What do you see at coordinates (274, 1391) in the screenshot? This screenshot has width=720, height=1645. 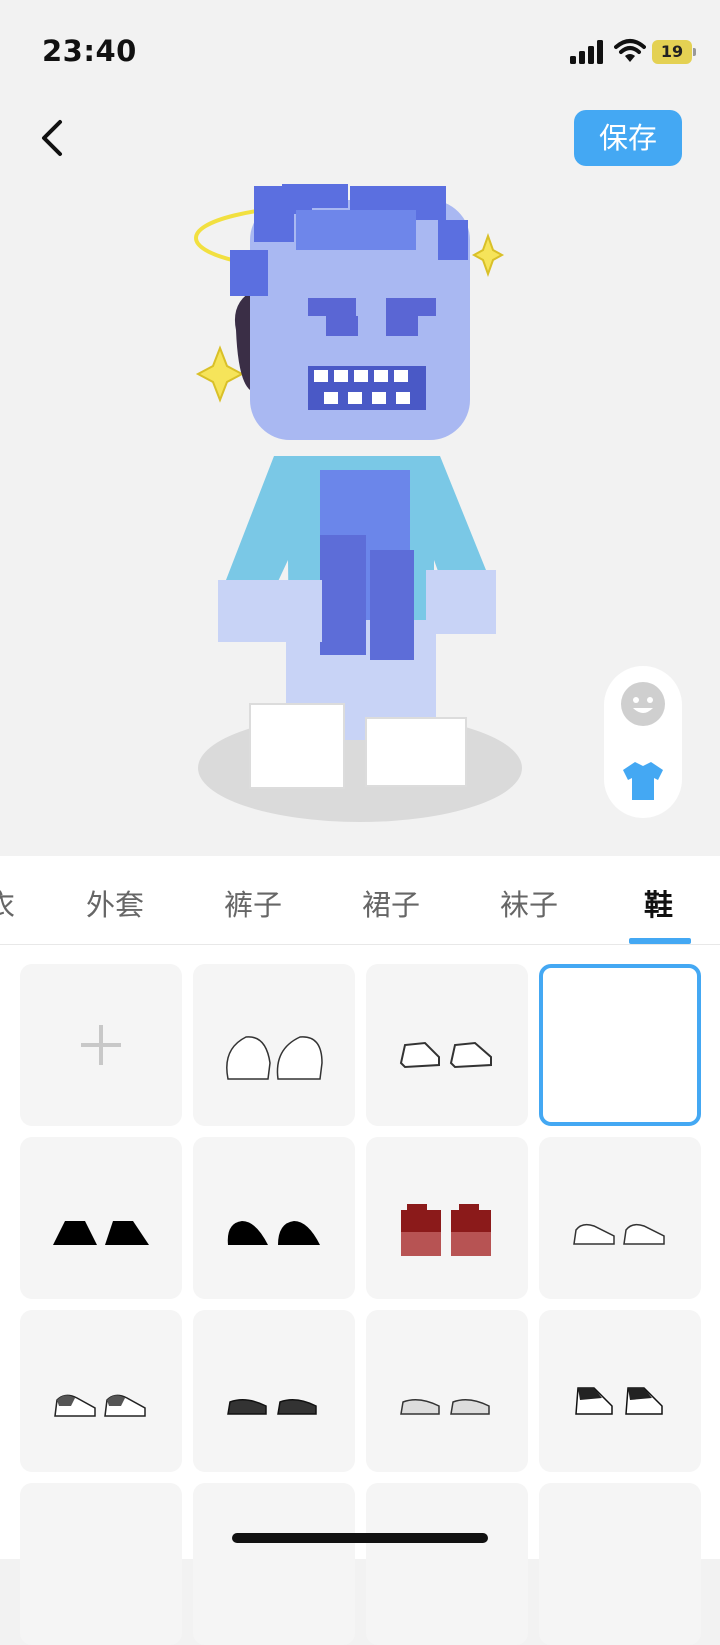 I see `grid-item-dark-slipons` at bounding box center [274, 1391].